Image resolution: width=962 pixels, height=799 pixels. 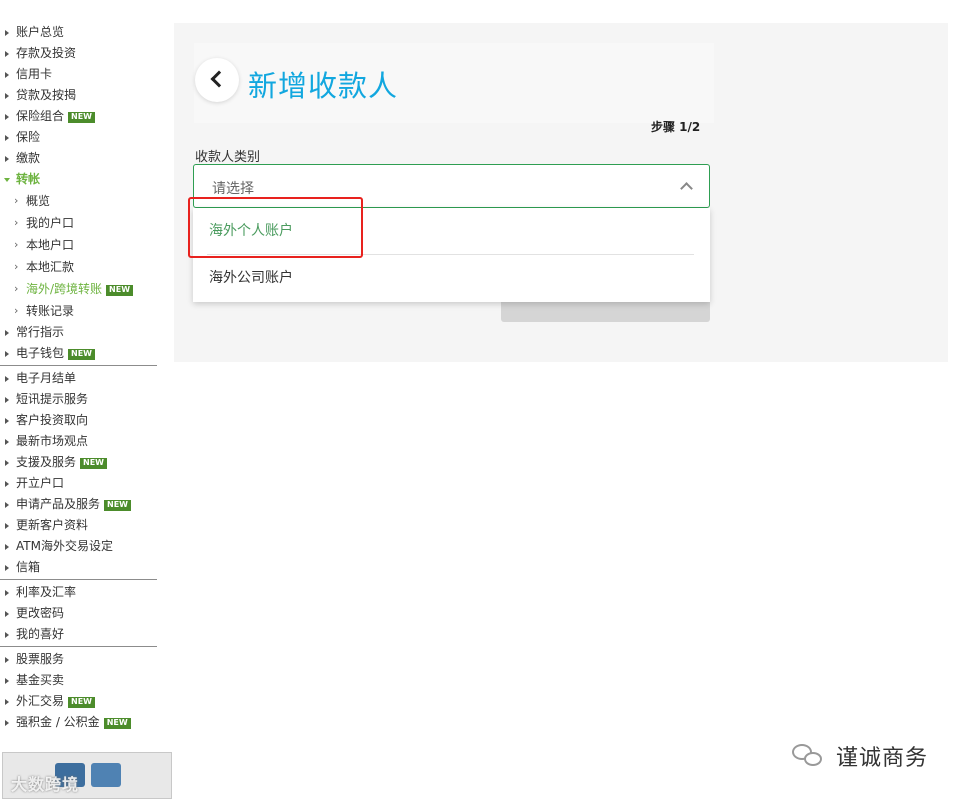 I want to click on wechat-watermark: 谨诚商务, so click(x=867, y=757).